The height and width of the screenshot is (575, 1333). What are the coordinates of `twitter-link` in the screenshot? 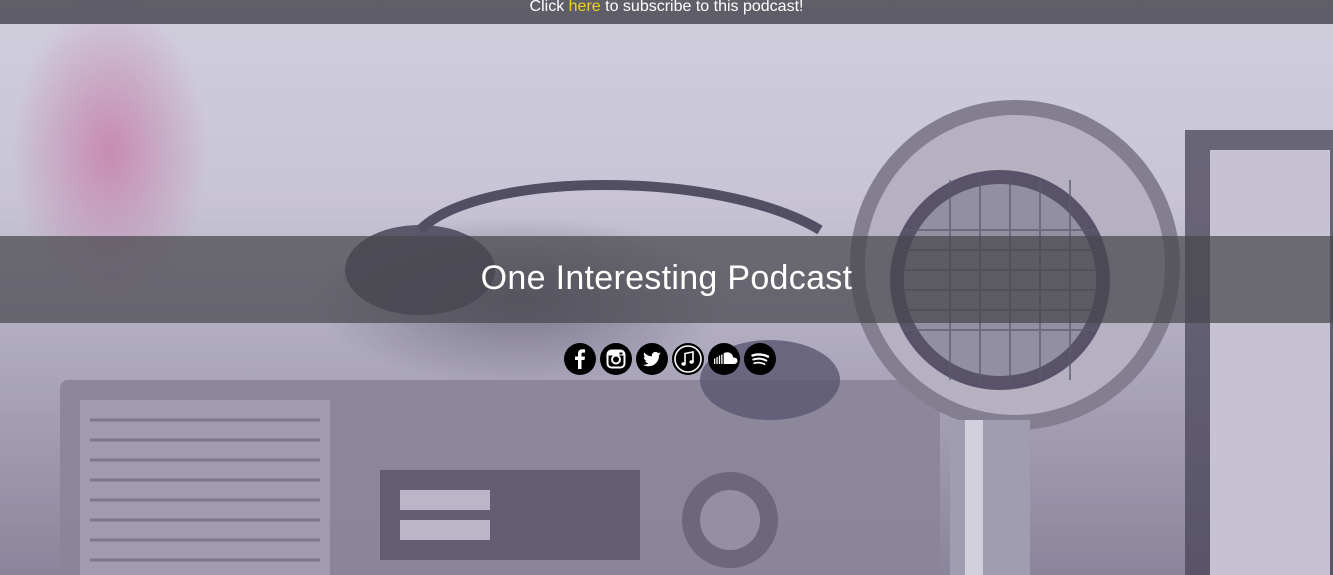 It's located at (652, 359).